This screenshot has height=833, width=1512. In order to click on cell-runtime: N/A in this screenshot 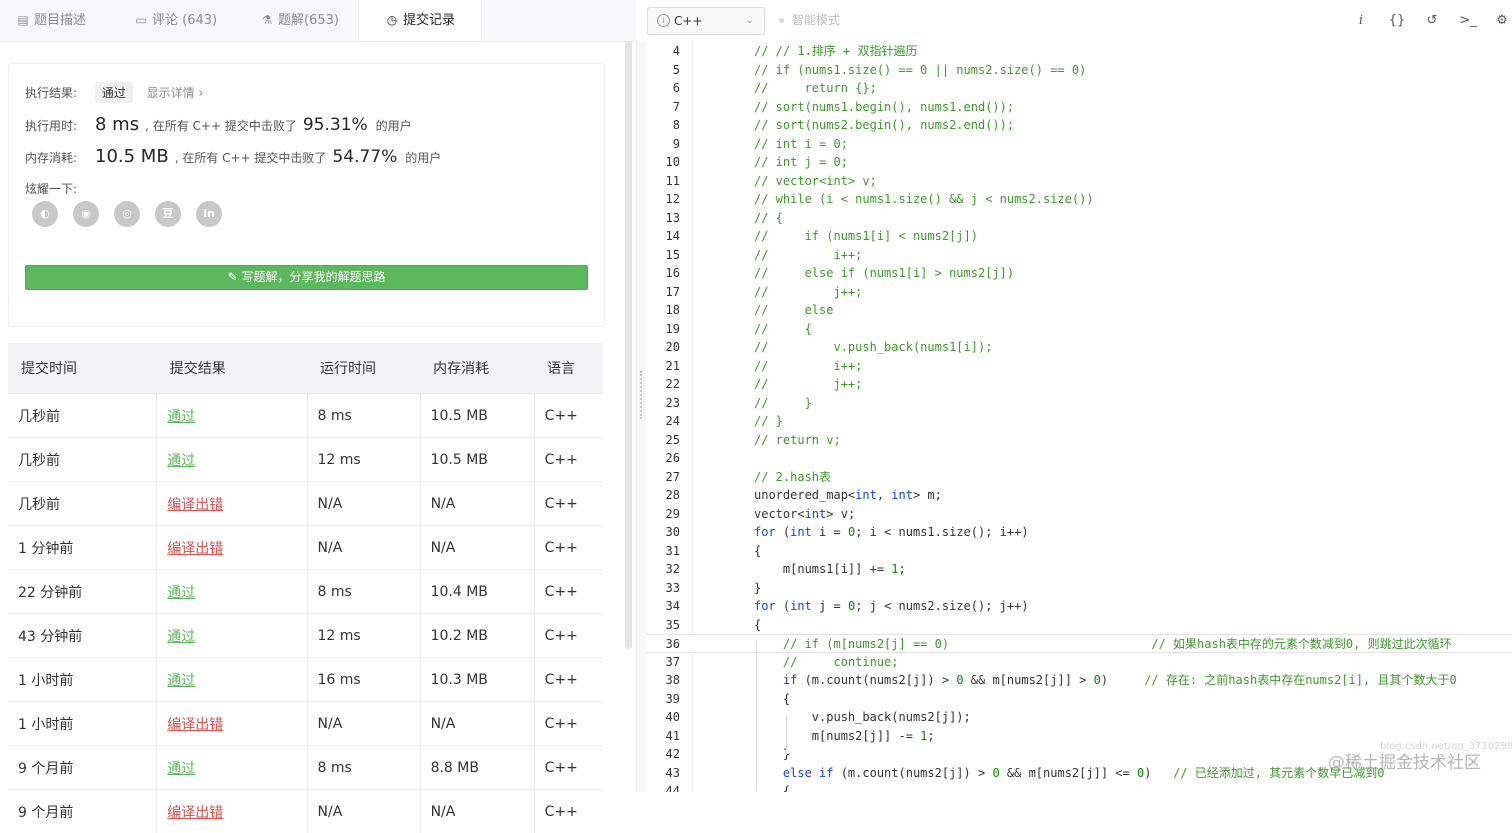, I will do `click(363, 811)`.